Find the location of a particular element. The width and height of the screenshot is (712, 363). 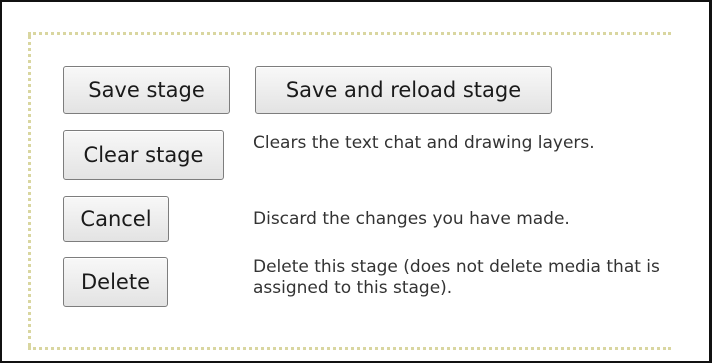

cancel-button: Cancel is located at coordinates (116, 219).